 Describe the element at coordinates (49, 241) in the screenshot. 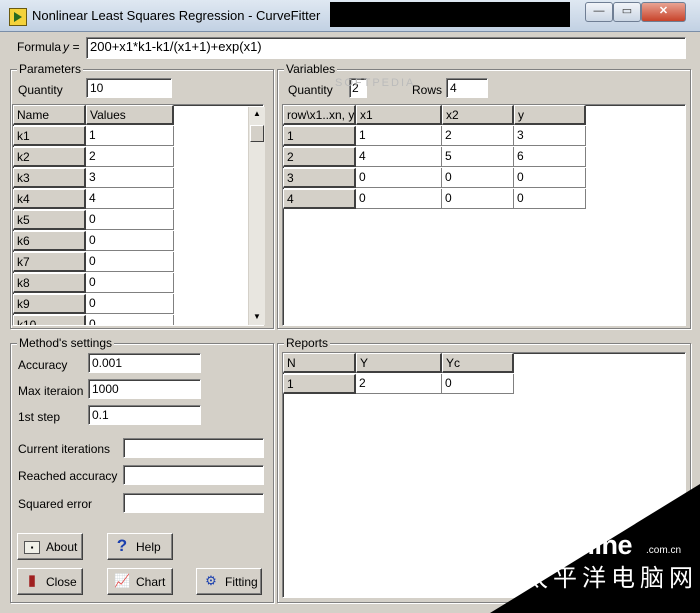

I see `param-name-cell: k6` at that location.